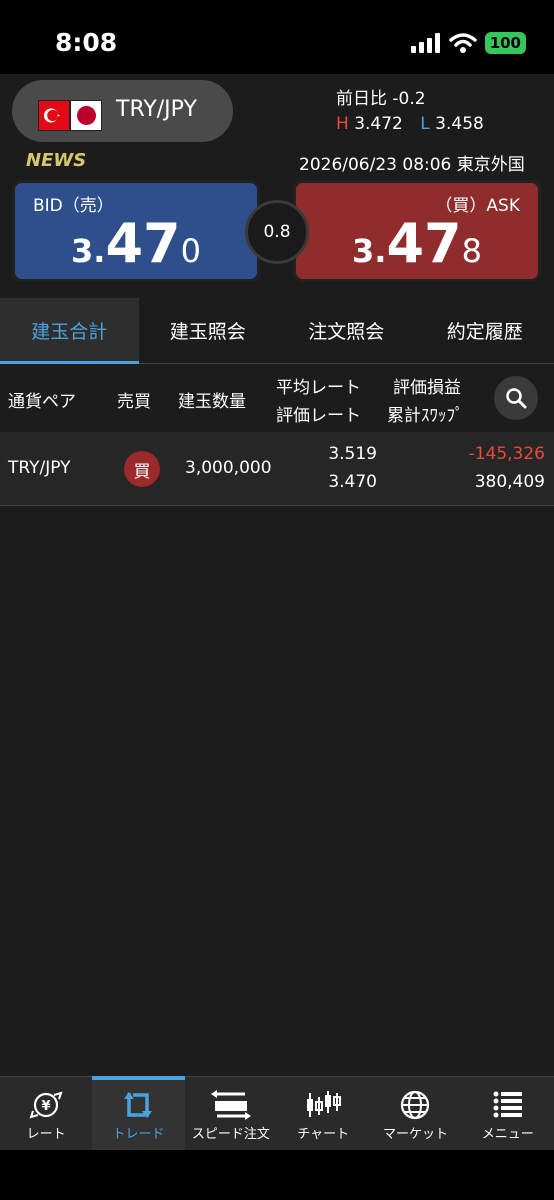  I want to click on currency-pair-name: TRY/JPY, so click(156, 109).